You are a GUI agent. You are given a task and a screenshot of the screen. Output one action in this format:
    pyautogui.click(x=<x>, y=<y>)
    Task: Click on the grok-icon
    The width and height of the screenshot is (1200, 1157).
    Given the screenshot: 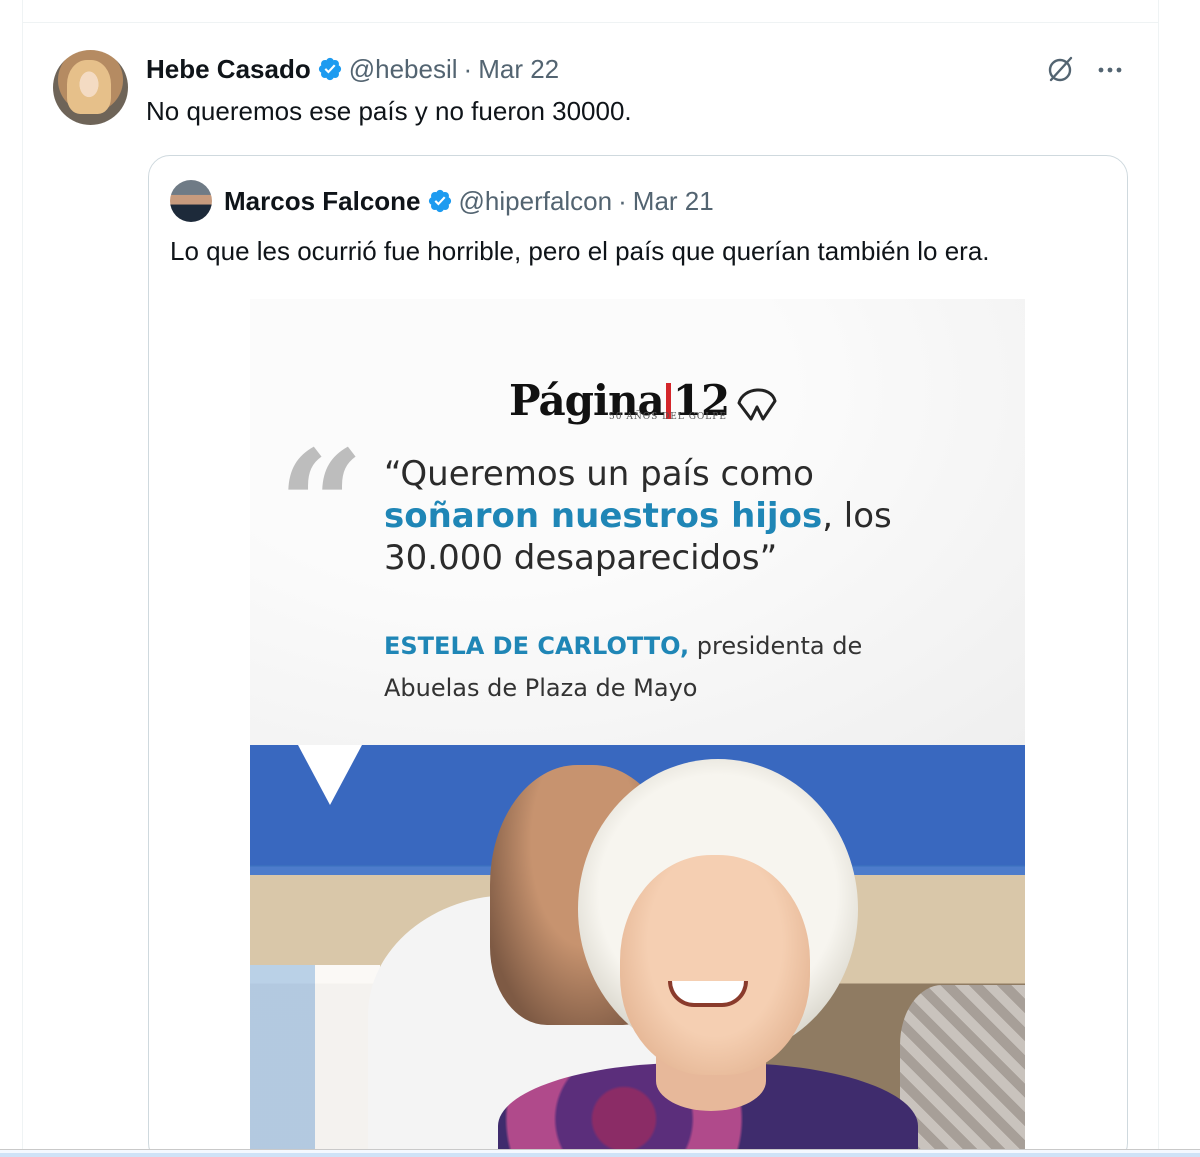 What is the action you would take?
    pyautogui.click(x=1060, y=70)
    